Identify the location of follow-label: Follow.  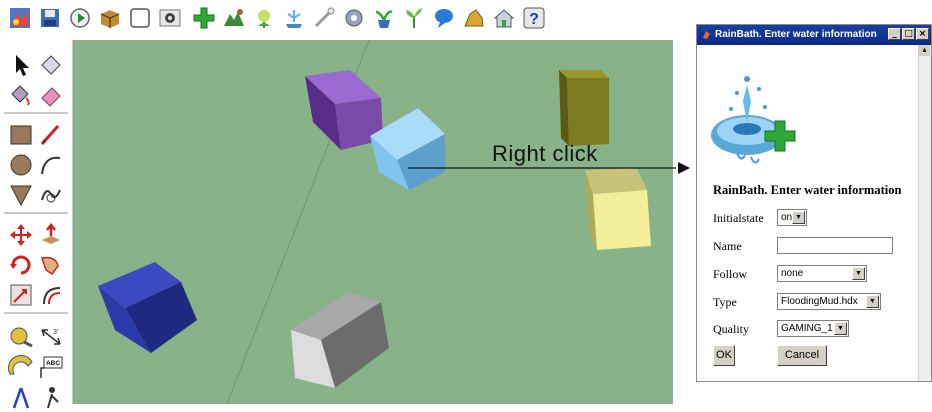
(730, 274).